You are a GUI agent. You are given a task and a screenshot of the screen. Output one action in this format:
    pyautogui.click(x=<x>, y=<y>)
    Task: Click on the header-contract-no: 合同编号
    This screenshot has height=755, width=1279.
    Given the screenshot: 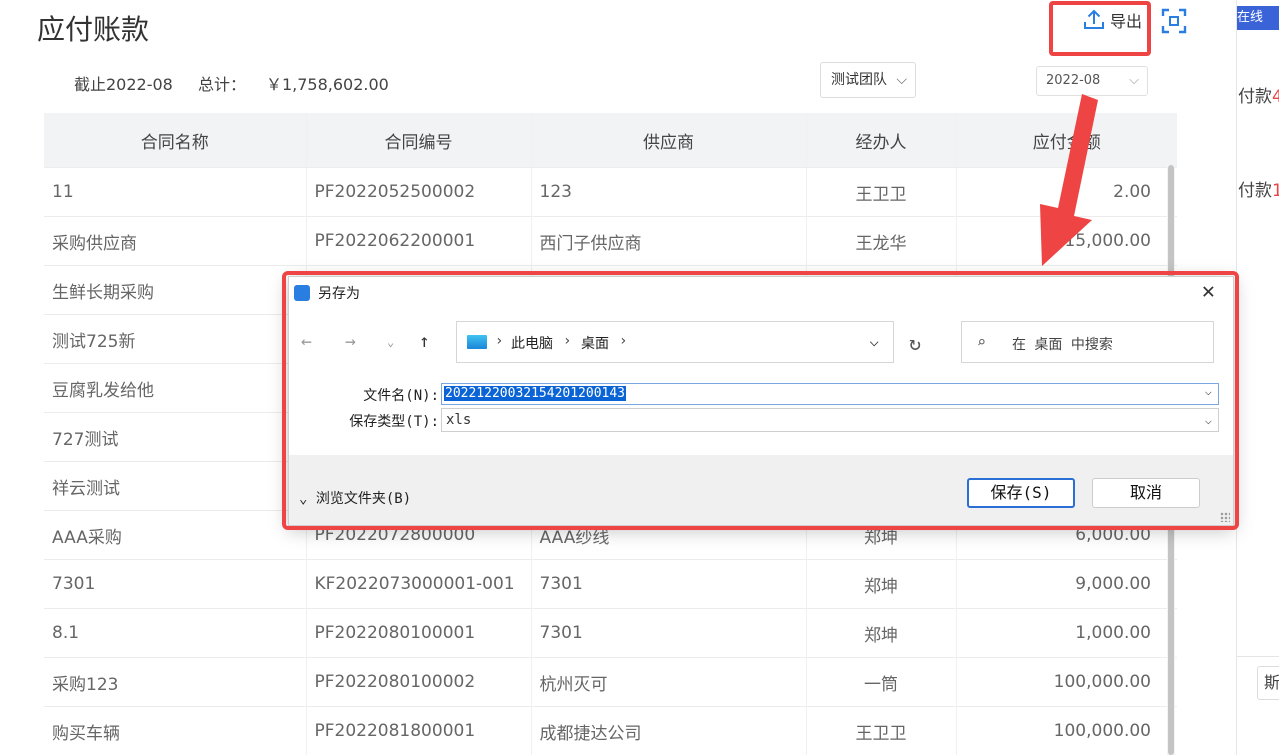 What is the action you would take?
    pyautogui.click(x=418, y=140)
    